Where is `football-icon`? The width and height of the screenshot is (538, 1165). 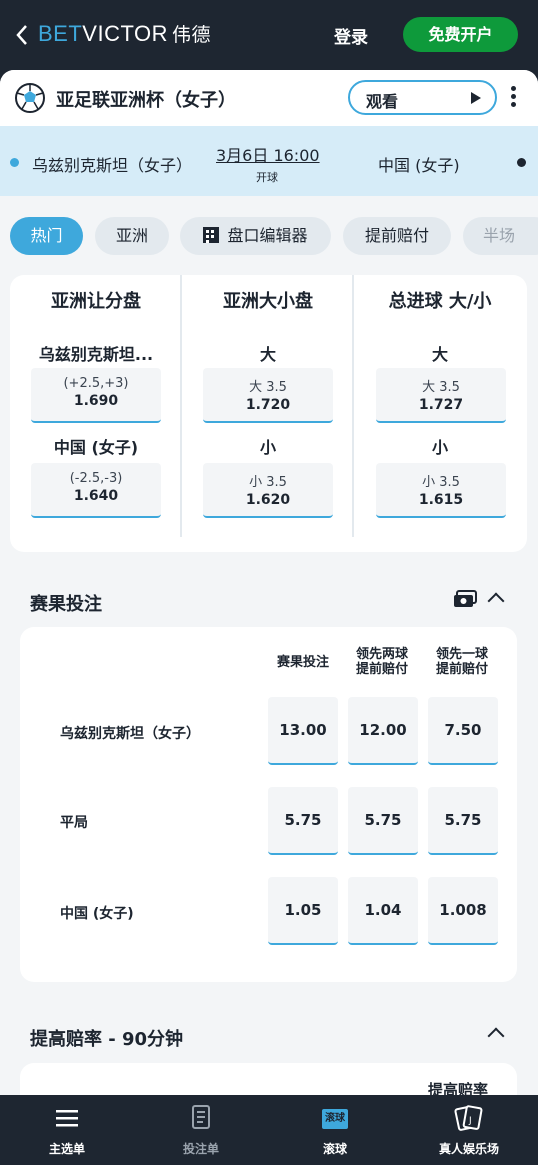
football-icon is located at coordinates (30, 98).